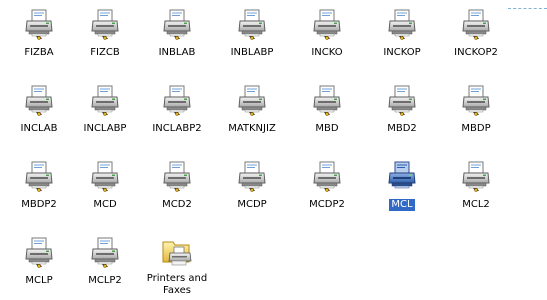 This screenshot has width=547, height=300. I want to click on printers-and-faxes-folder-icon, so click(177, 252).